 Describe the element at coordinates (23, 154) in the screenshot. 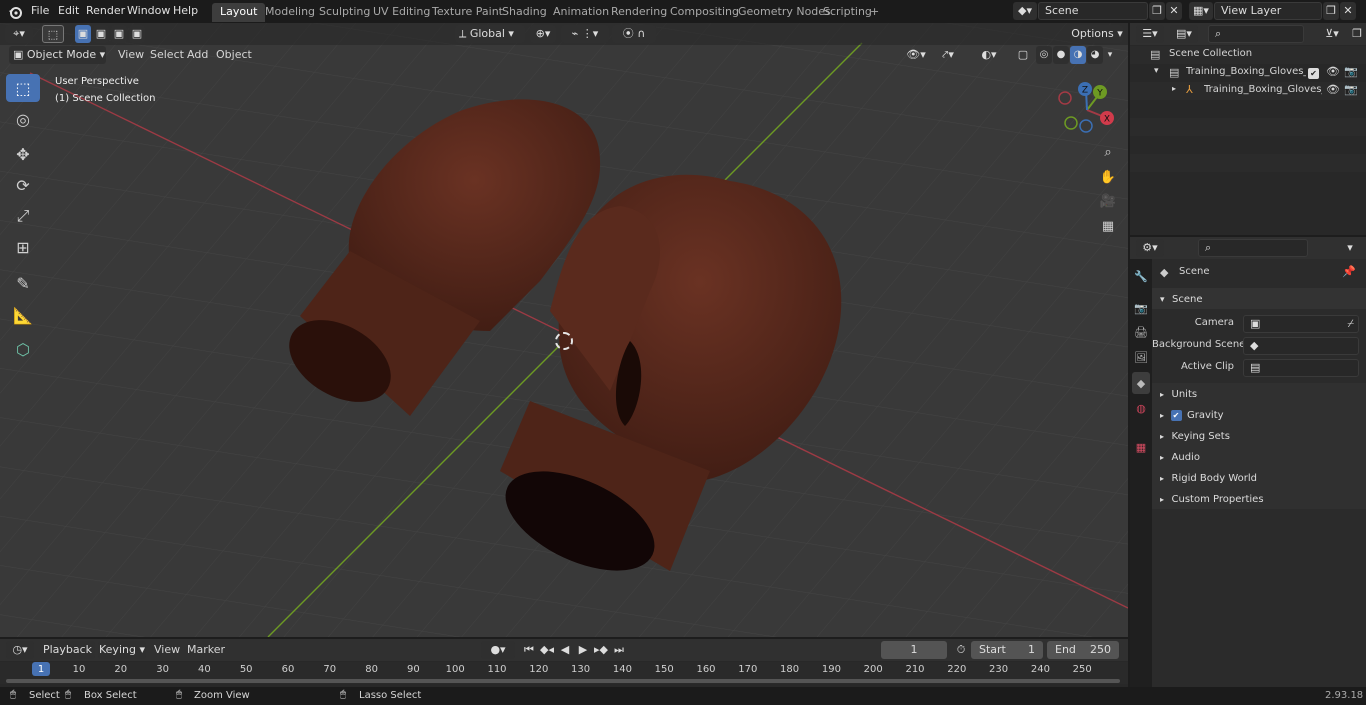

I see `move-tool-icon: ✥` at that location.